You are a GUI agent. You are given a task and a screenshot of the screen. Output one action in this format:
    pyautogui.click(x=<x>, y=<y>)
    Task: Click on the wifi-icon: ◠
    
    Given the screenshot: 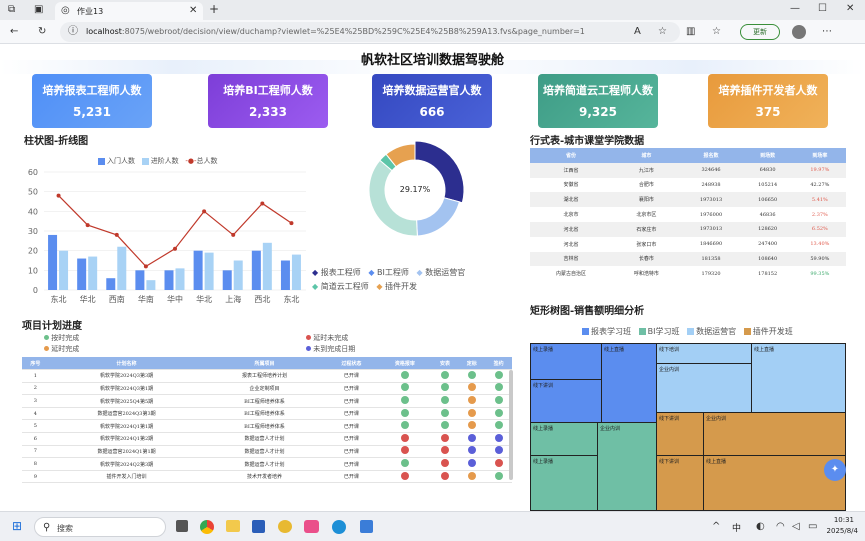 What is the action you would take?
    pyautogui.click(x=780, y=527)
    